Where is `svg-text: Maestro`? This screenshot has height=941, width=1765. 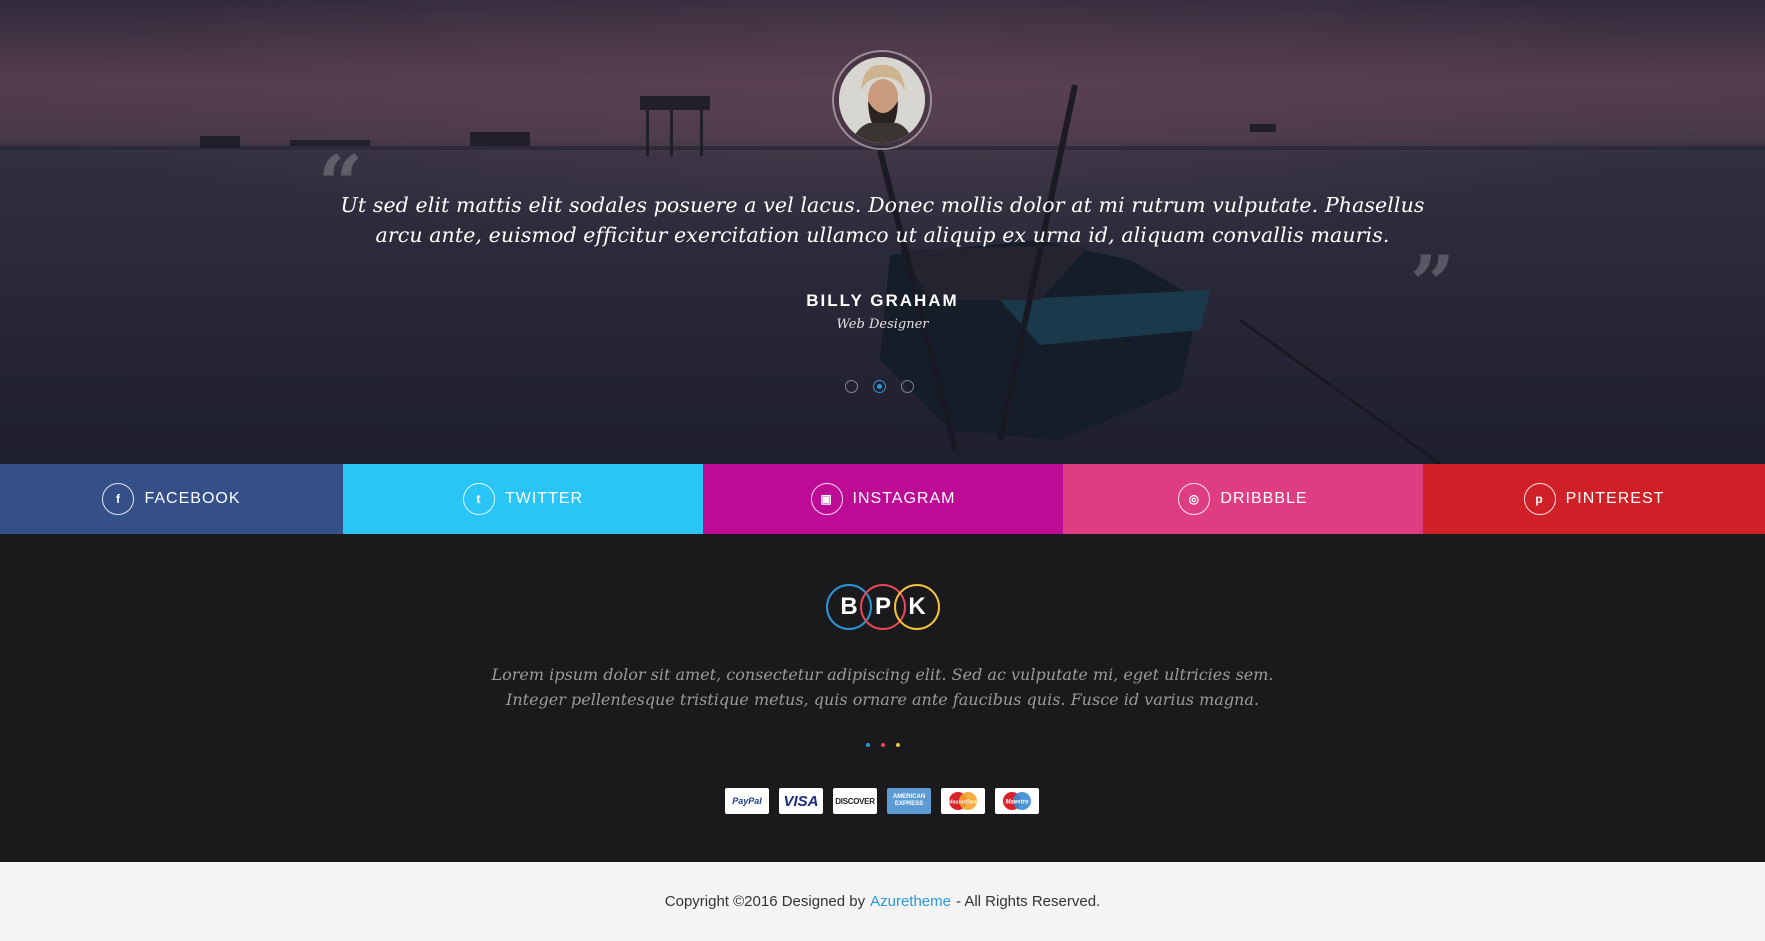
svg-text: Maestro is located at coordinates (1016, 803).